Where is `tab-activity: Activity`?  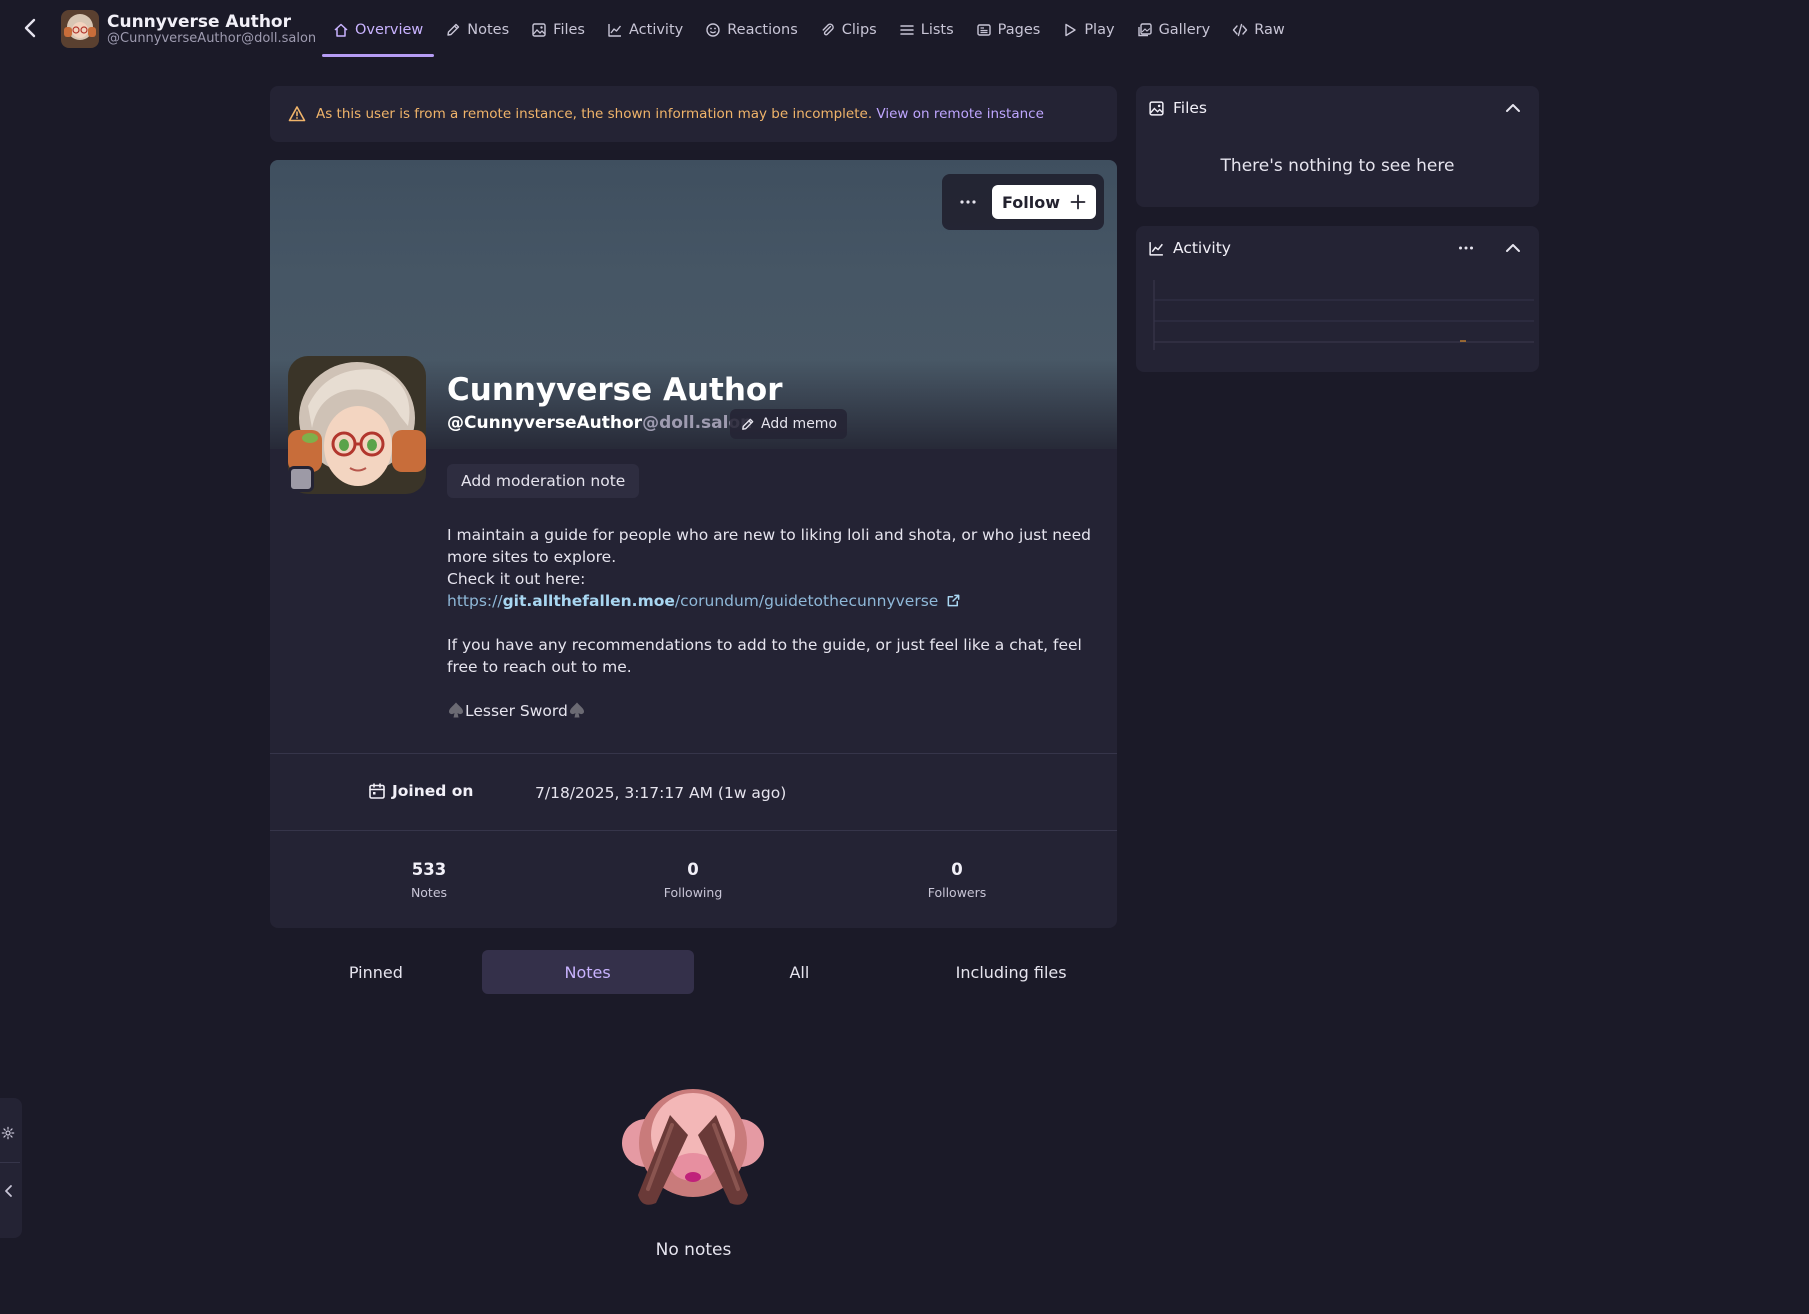
tab-activity: Activity is located at coordinates (645, 30).